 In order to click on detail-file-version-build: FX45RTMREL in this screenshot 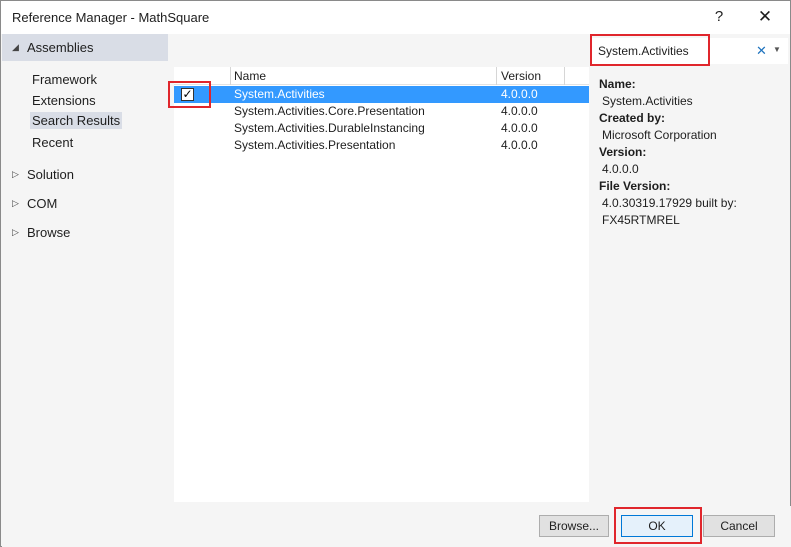, I will do `click(641, 220)`.